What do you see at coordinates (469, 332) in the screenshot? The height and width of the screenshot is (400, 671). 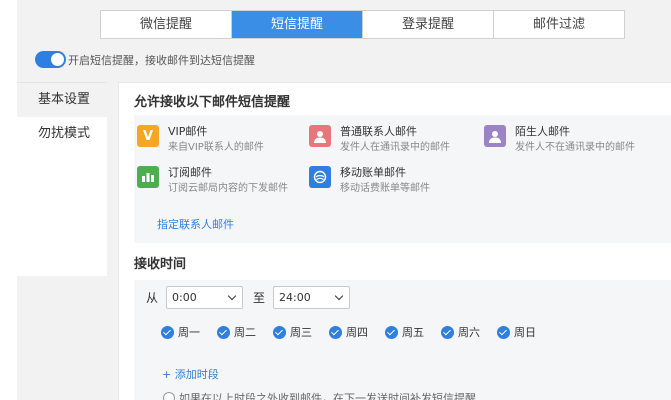 I see `day-label: 周六` at bounding box center [469, 332].